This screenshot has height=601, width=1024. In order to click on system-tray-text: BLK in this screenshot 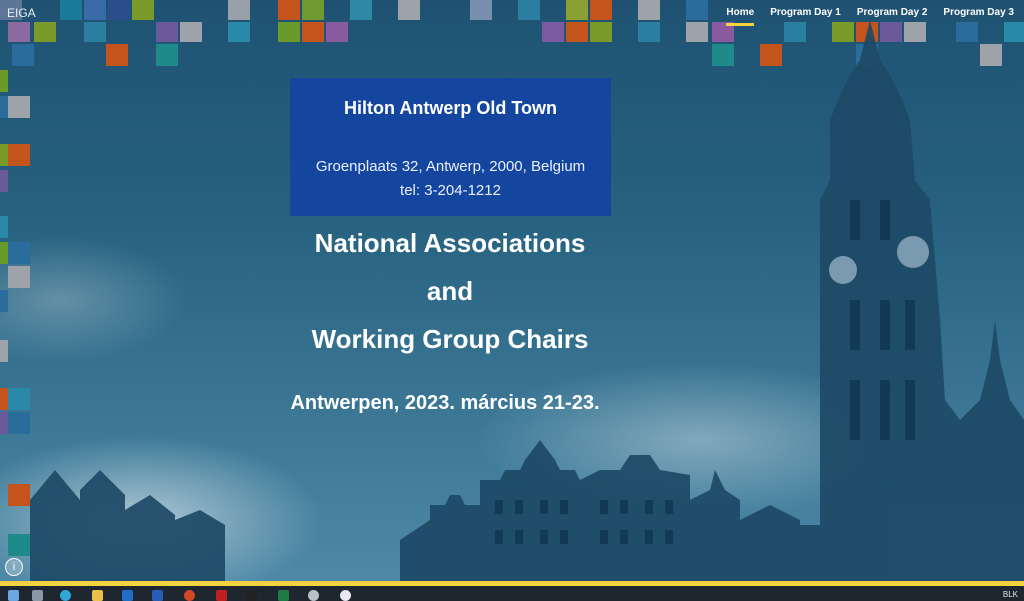, I will do `click(1010, 594)`.